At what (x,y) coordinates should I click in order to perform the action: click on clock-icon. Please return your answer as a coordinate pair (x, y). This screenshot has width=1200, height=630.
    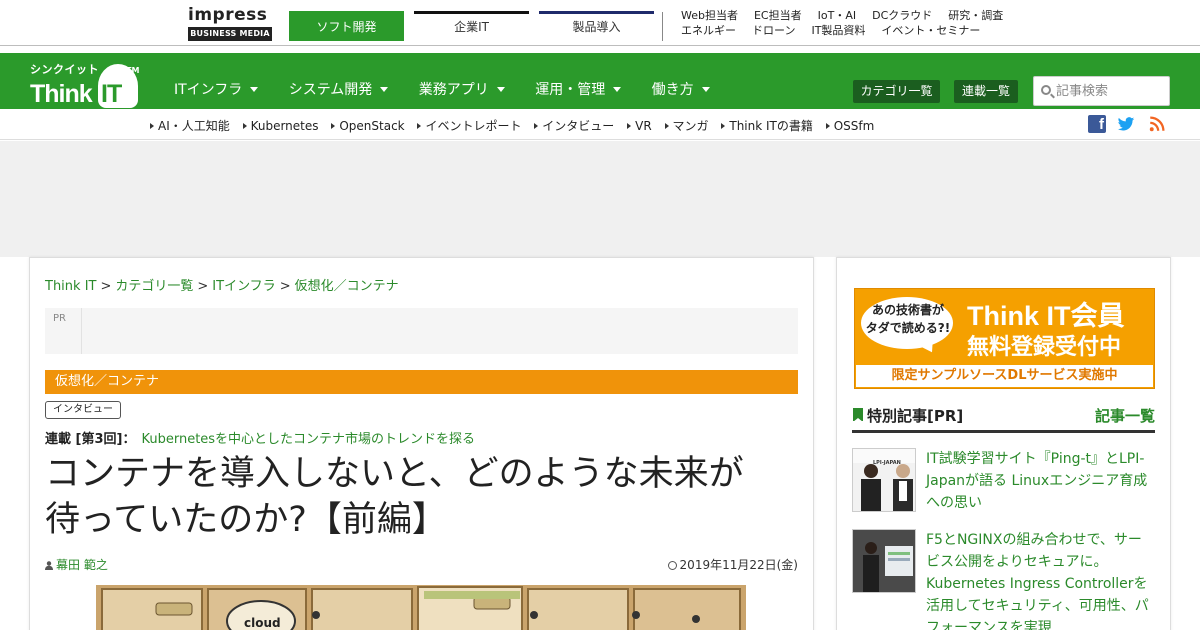
    Looking at the image, I should click on (672, 565).